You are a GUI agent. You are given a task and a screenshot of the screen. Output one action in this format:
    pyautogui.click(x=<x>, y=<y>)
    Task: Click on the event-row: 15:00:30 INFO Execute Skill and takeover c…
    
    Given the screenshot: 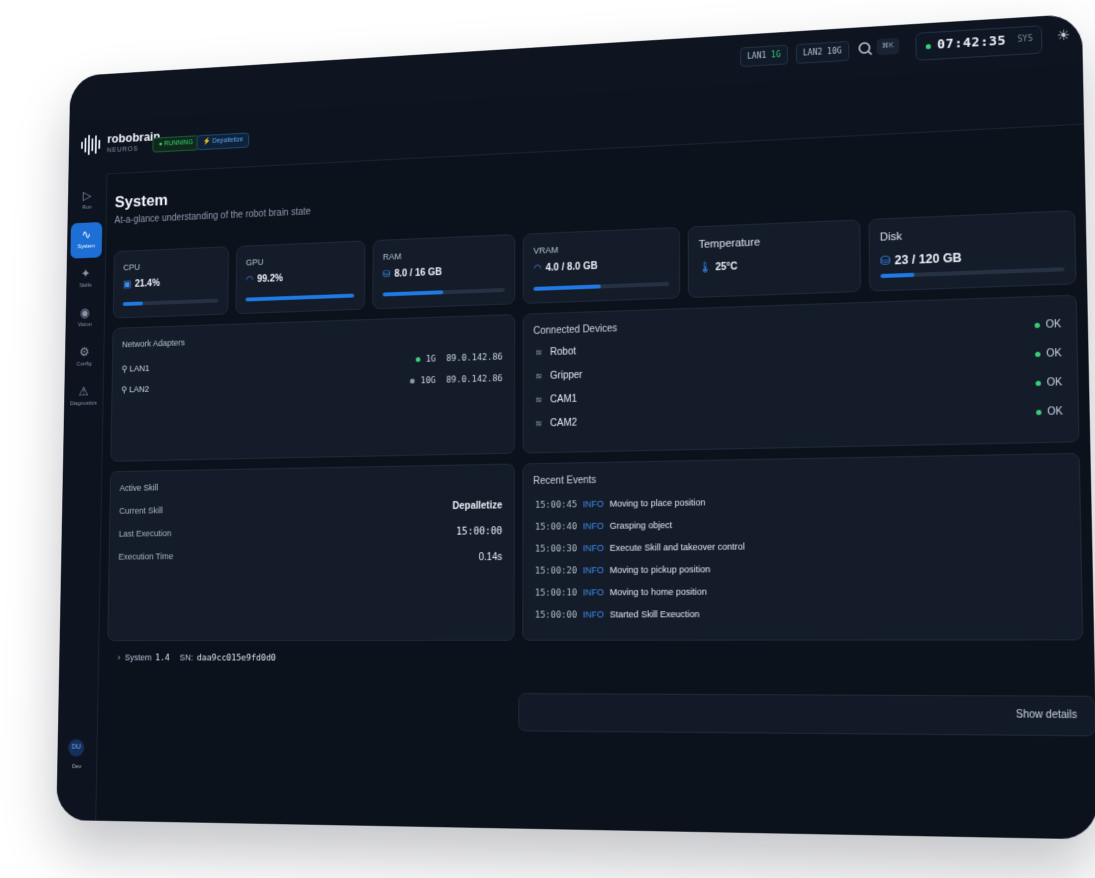 What is the action you would take?
    pyautogui.click(x=639, y=548)
    